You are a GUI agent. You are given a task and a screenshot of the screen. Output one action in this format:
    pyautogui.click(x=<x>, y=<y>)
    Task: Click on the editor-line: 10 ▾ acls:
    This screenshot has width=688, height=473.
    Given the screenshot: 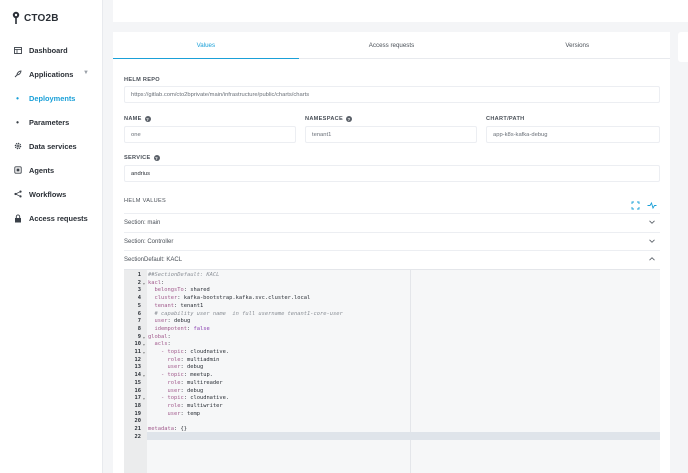 What is the action you would take?
    pyautogui.click(x=392, y=345)
    